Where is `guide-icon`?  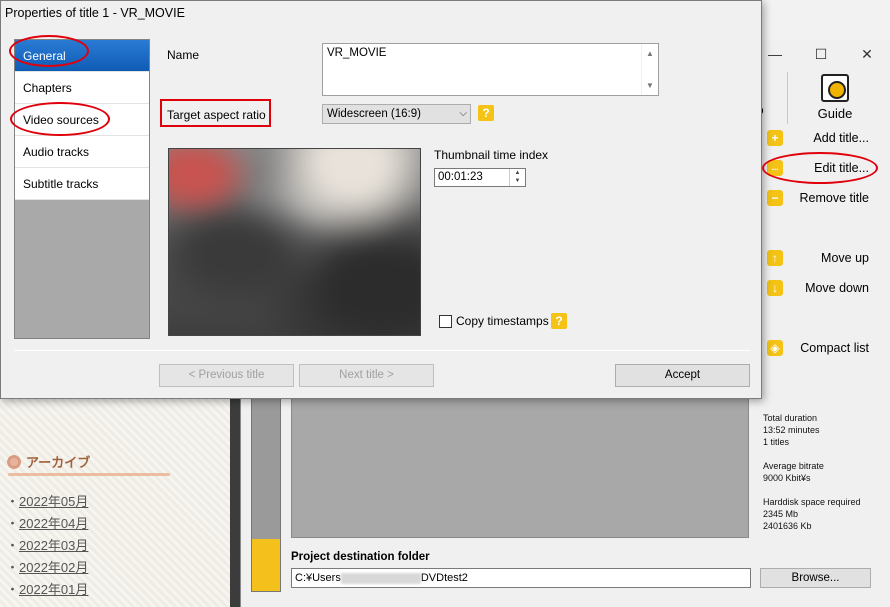 guide-icon is located at coordinates (835, 88).